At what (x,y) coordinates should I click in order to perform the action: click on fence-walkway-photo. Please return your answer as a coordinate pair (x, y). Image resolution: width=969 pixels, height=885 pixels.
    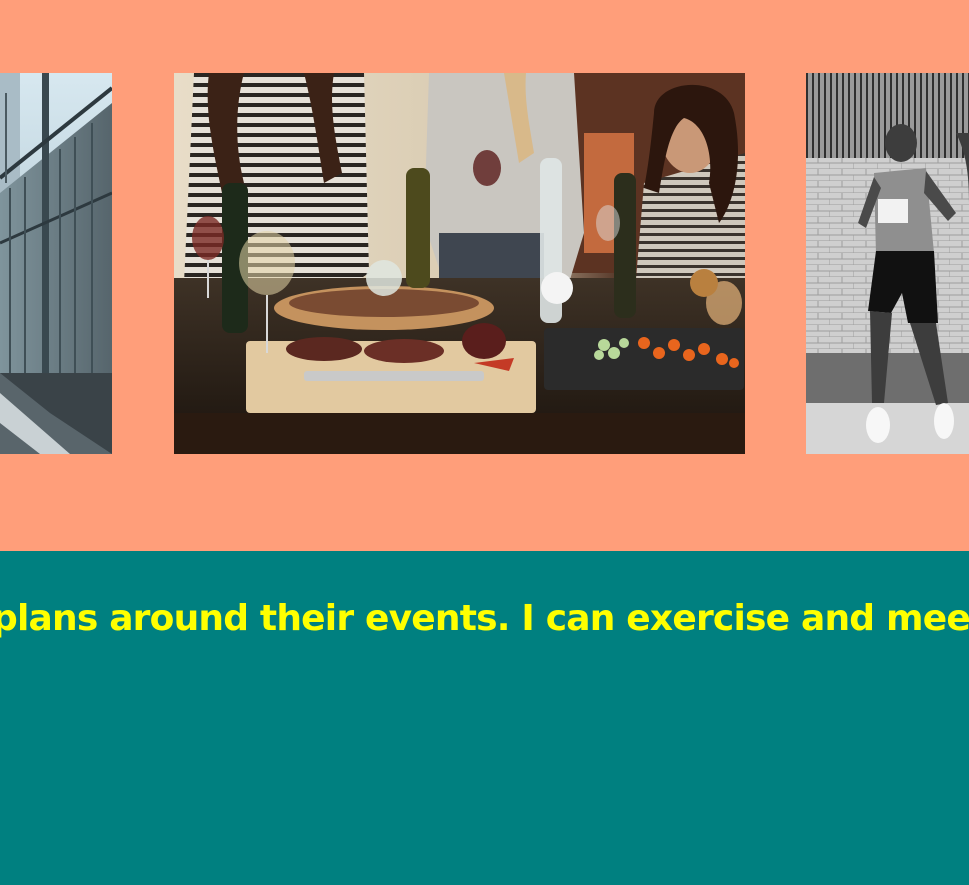
    Looking at the image, I should click on (56, 263).